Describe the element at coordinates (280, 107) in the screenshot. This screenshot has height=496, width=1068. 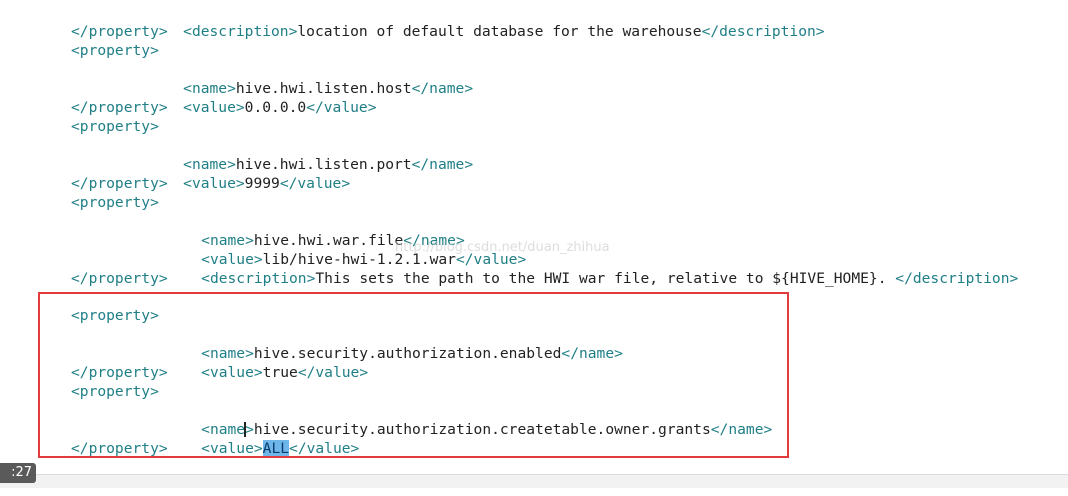
I see `code-line: <value>0.0.0.0</value>` at that location.